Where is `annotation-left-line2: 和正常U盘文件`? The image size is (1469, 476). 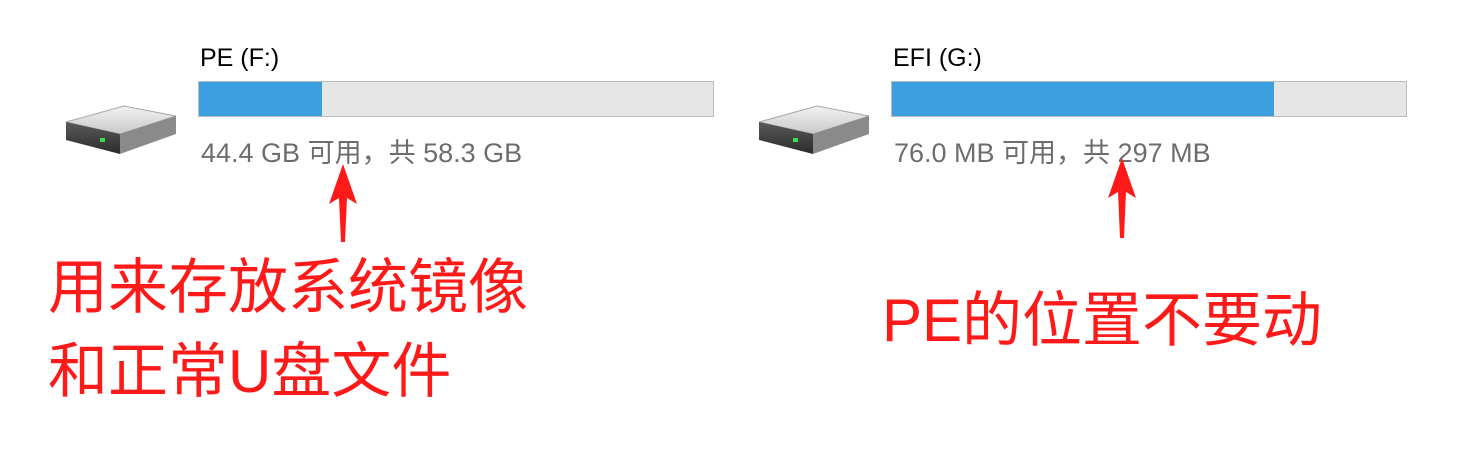
annotation-left-line2: 和正常U盘文件 is located at coordinates (250, 371).